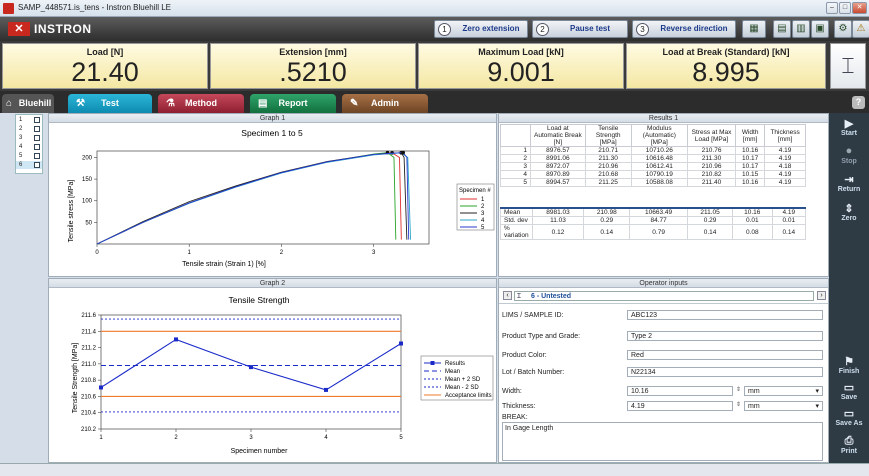 Image resolution: width=869 pixels, height=476 pixels. I want to click on thickness-spinner-icon: ⇕, so click(738, 406).